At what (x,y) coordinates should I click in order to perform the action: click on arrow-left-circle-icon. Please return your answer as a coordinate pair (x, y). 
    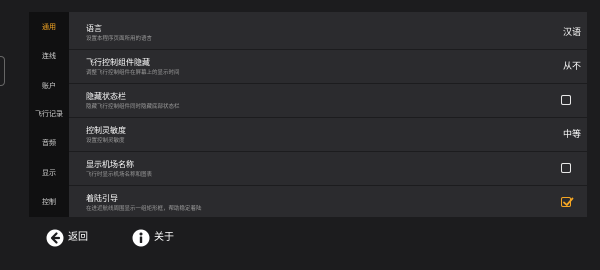
    Looking at the image, I should click on (55, 238).